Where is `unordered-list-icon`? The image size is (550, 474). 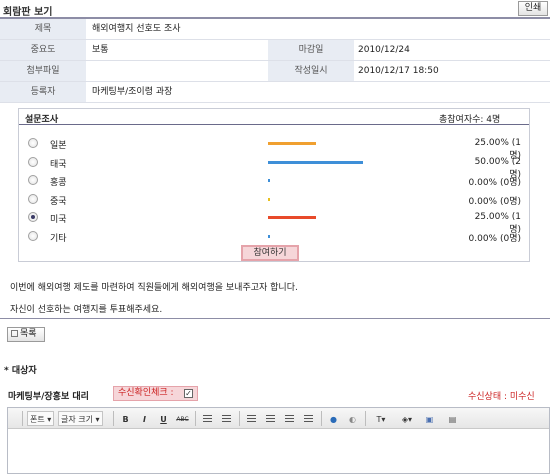
unordered-list-icon is located at coordinates (226, 418).